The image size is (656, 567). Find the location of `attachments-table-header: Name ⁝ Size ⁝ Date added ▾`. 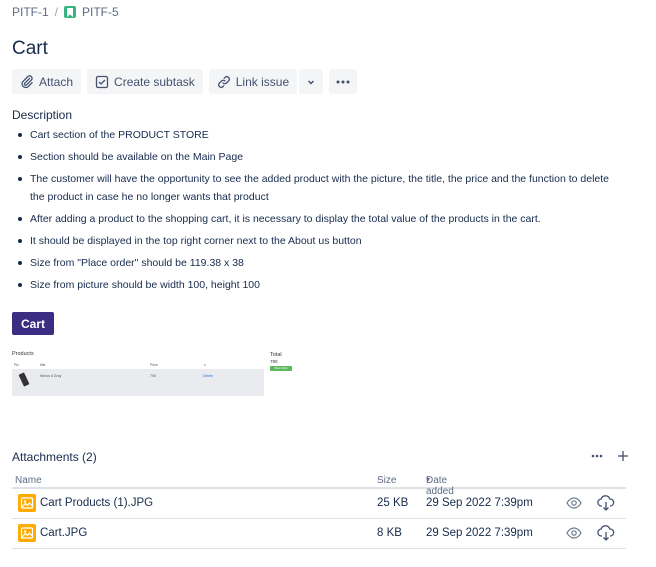

attachments-table-header: Name ⁝ Size ⁝ Date added ▾ is located at coordinates (319, 484).